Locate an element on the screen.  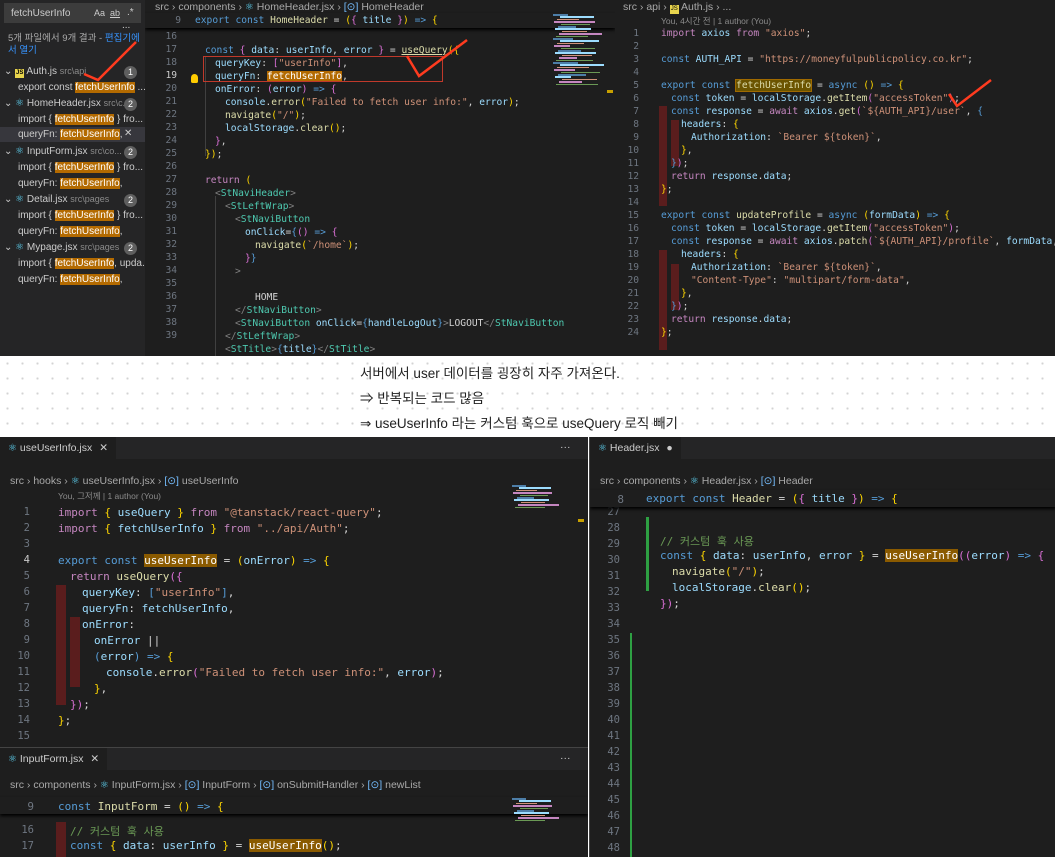
line-number: 16 is located at coordinates (633, 228).